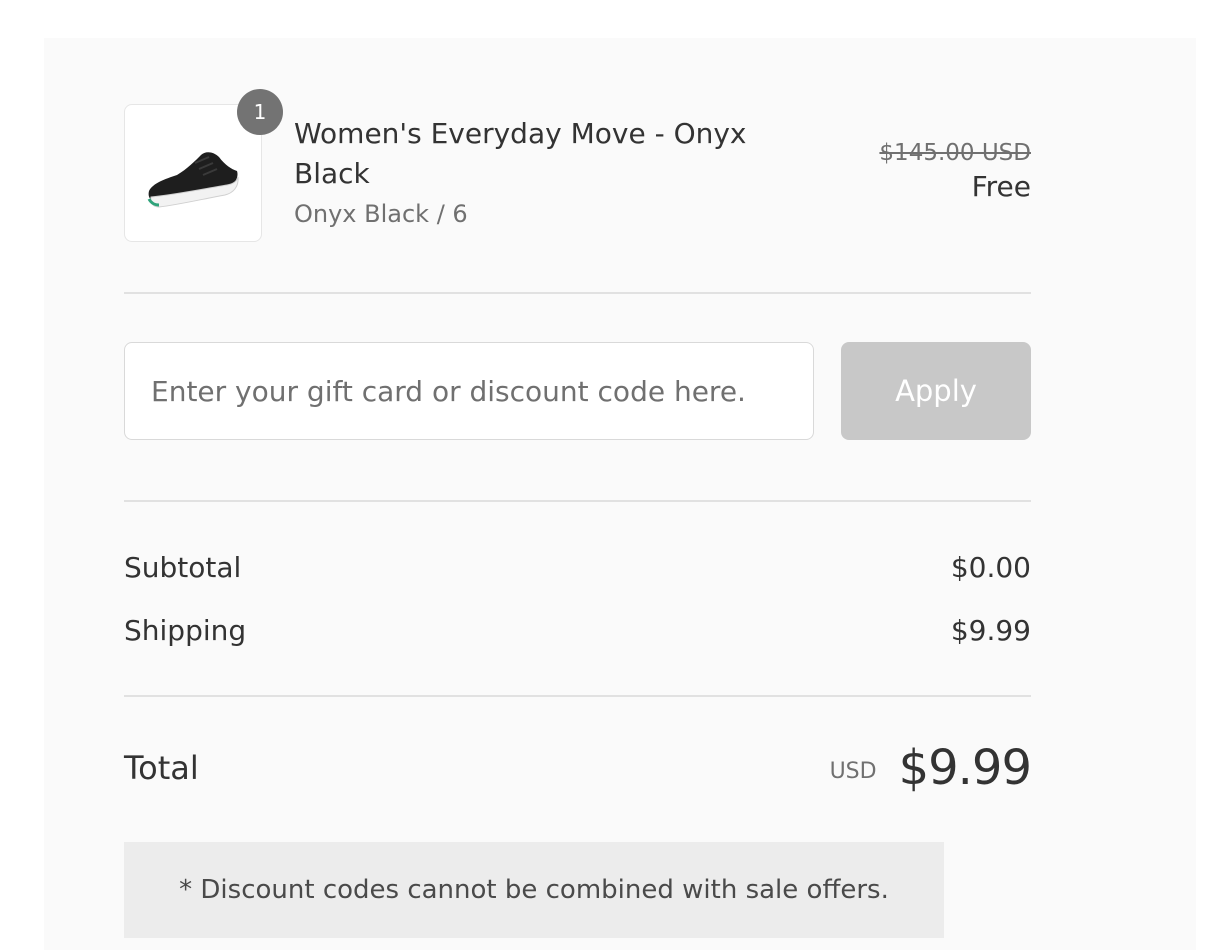 The width and height of the screenshot is (1207, 950). I want to click on quantity-badge: 1, so click(260, 112).